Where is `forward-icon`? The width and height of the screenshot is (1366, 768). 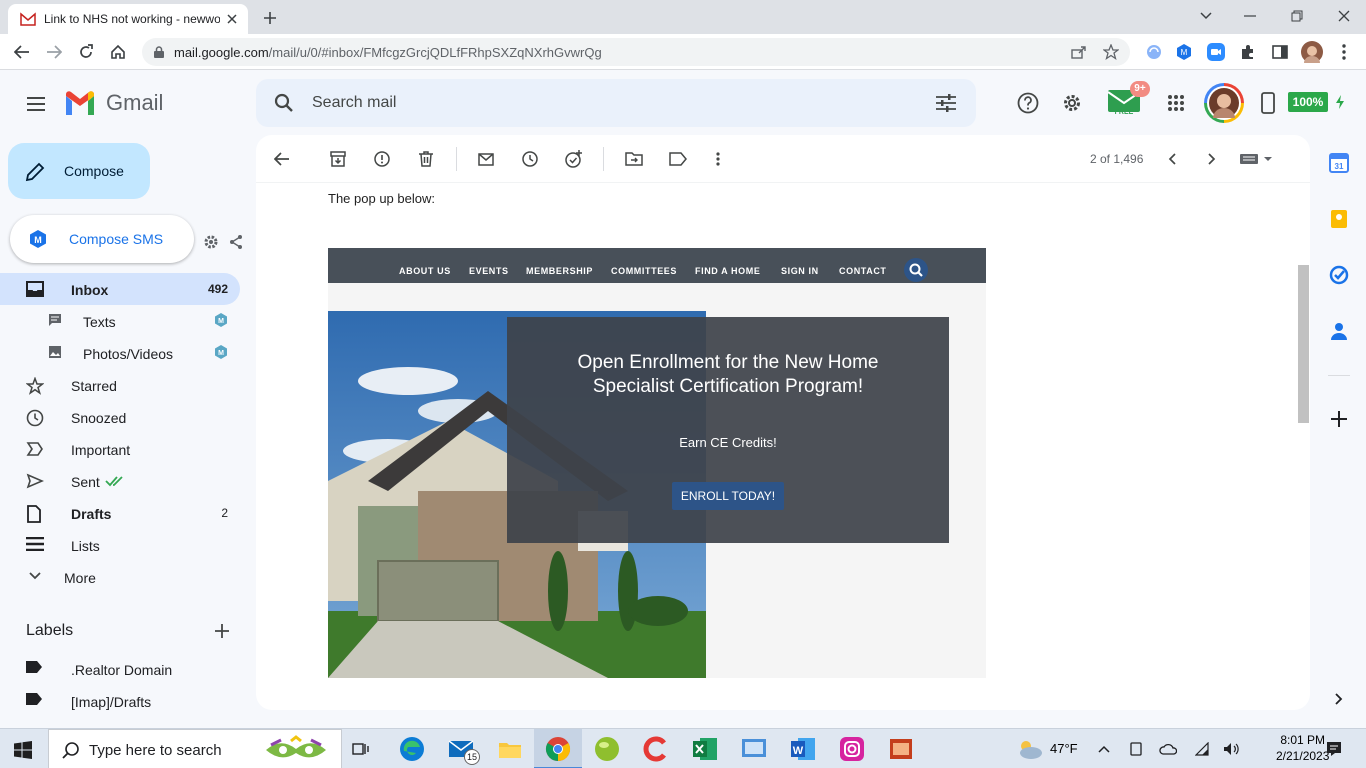 forward-icon is located at coordinates (54, 52).